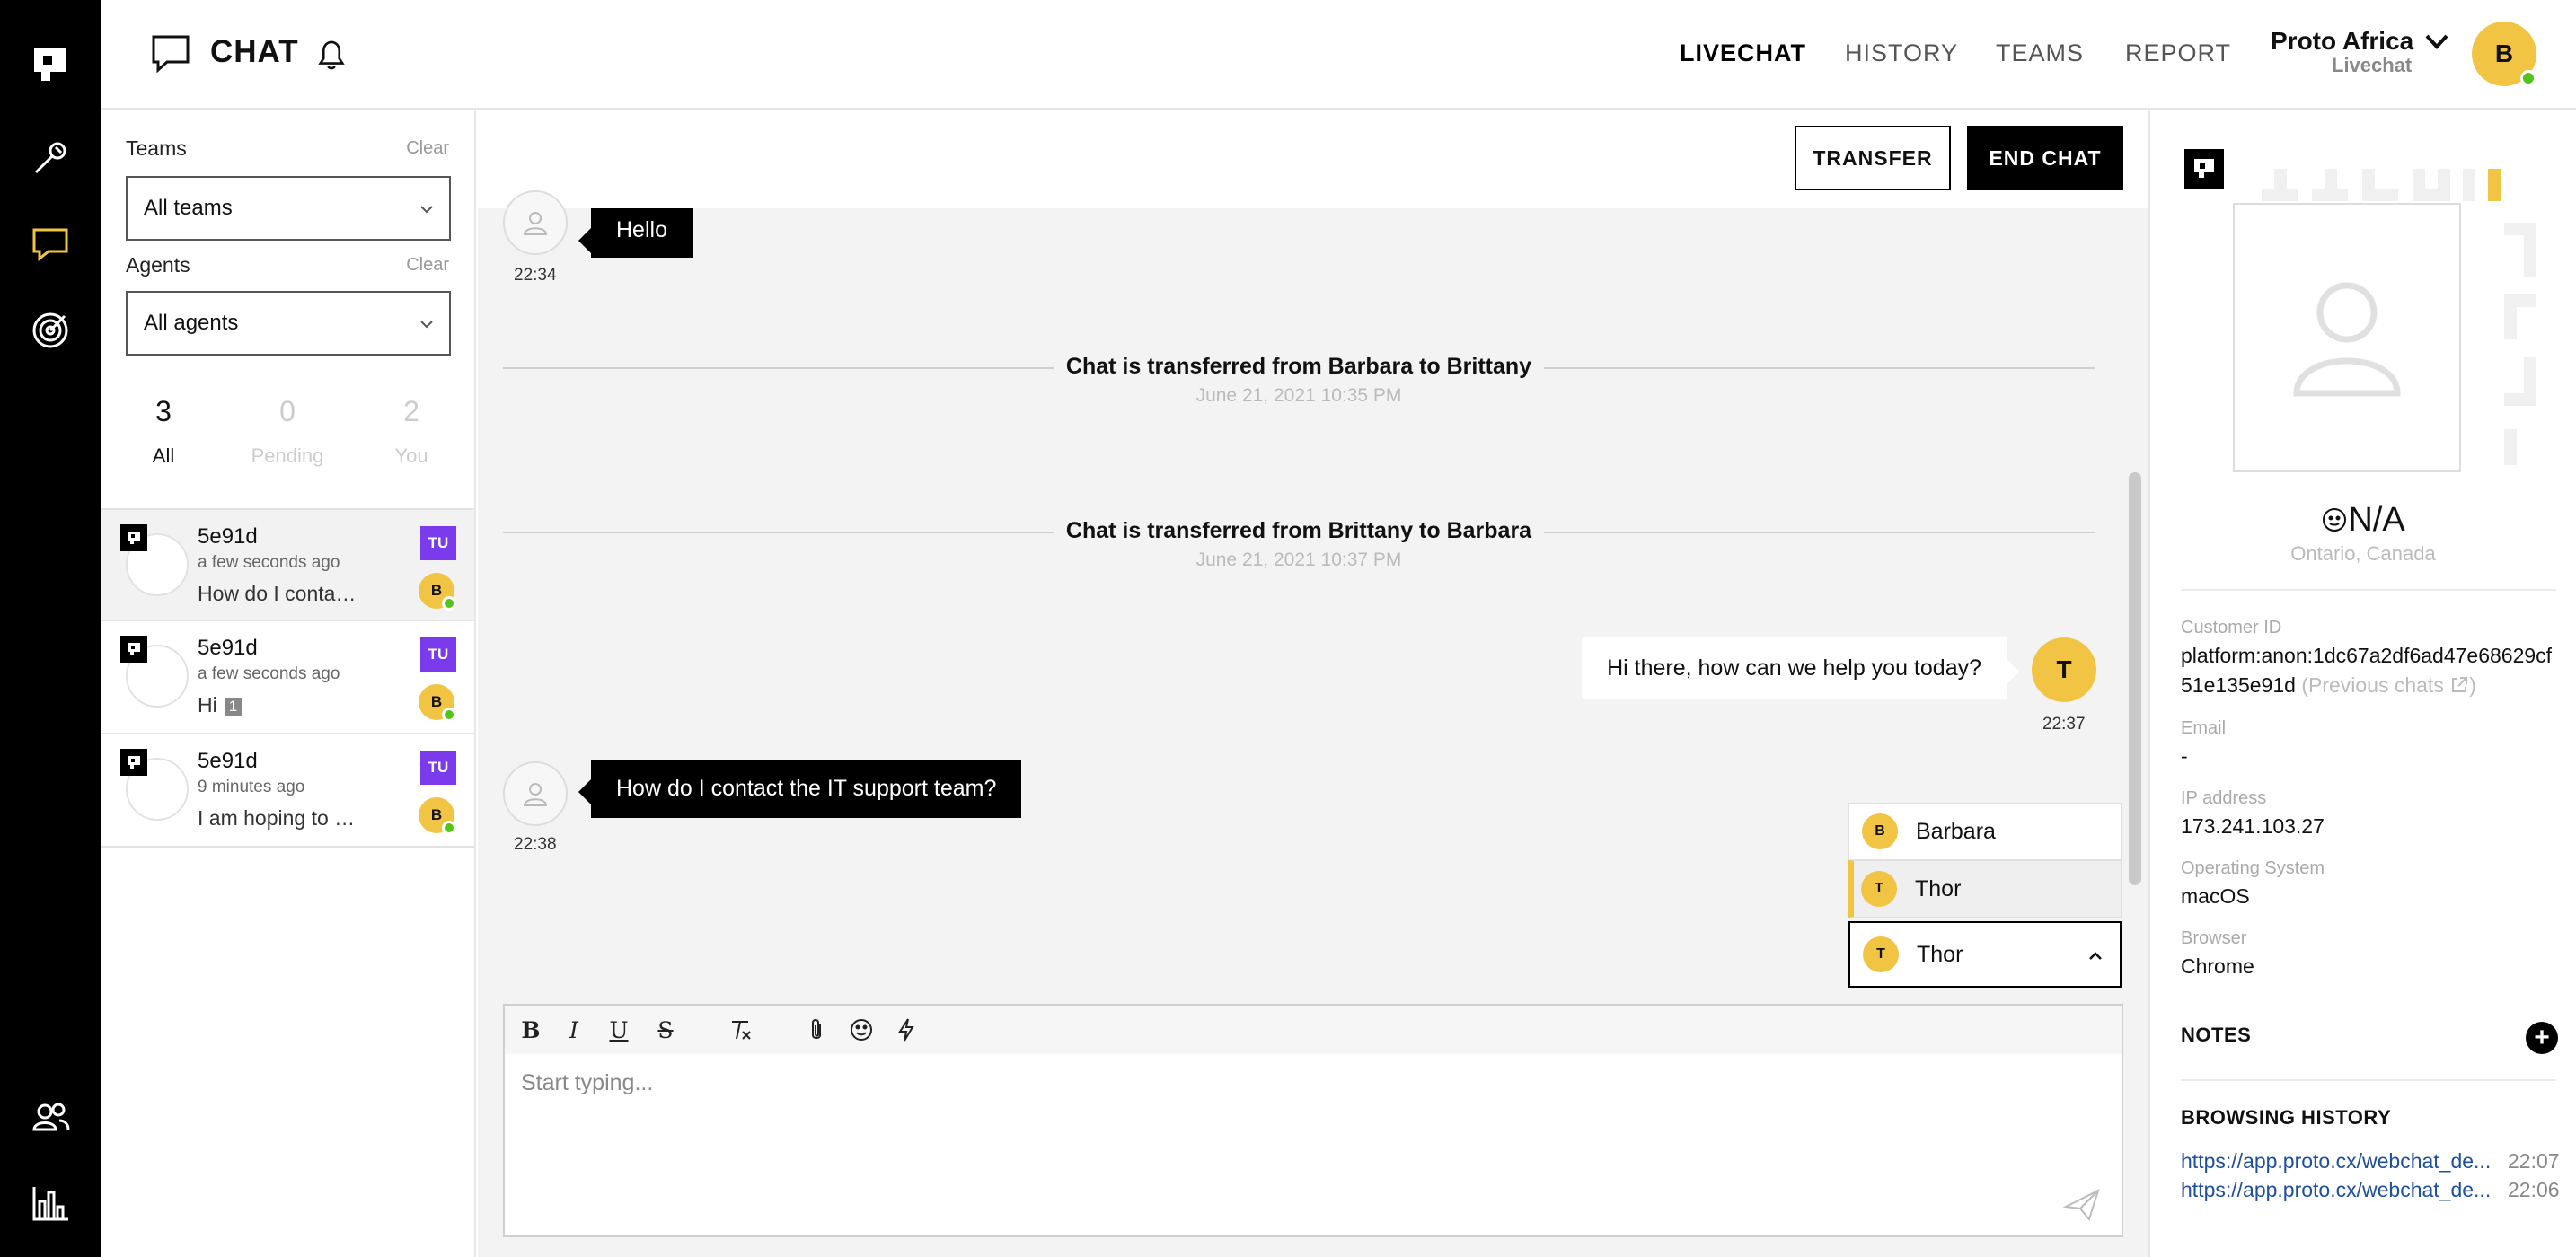 The width and height of the screenshot is (2576, 1257). Describe the element at coordinates (278, 705) in the screenshot. I see `chat-preview: Hi 1` at that location.